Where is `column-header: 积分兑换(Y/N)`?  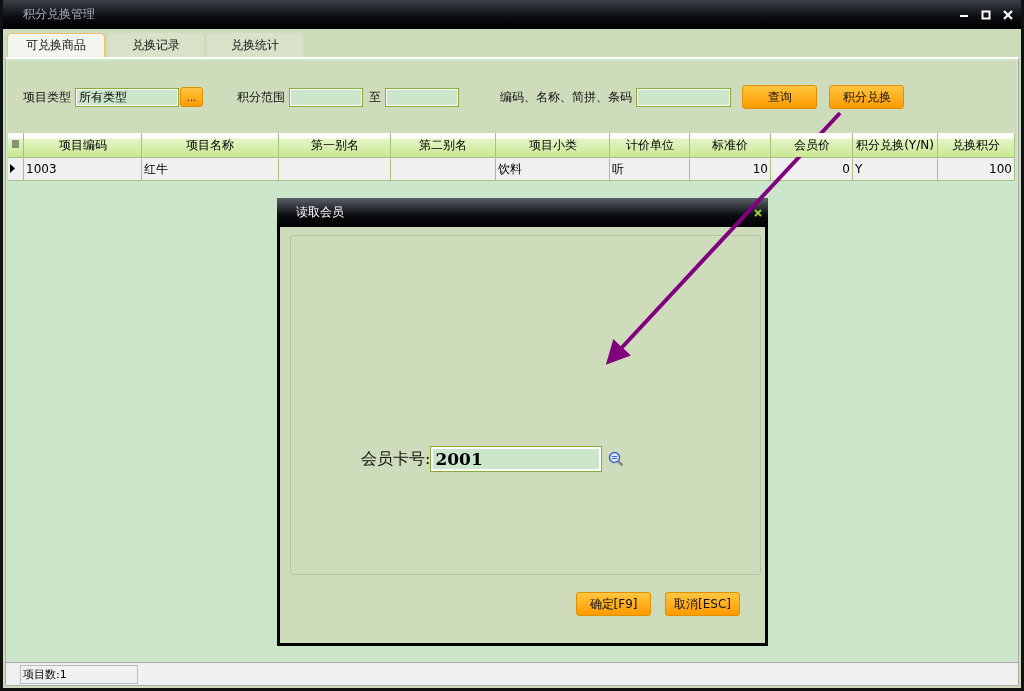
column-header: 积分兑换(Y/N) is located at coordinates (895, 145).